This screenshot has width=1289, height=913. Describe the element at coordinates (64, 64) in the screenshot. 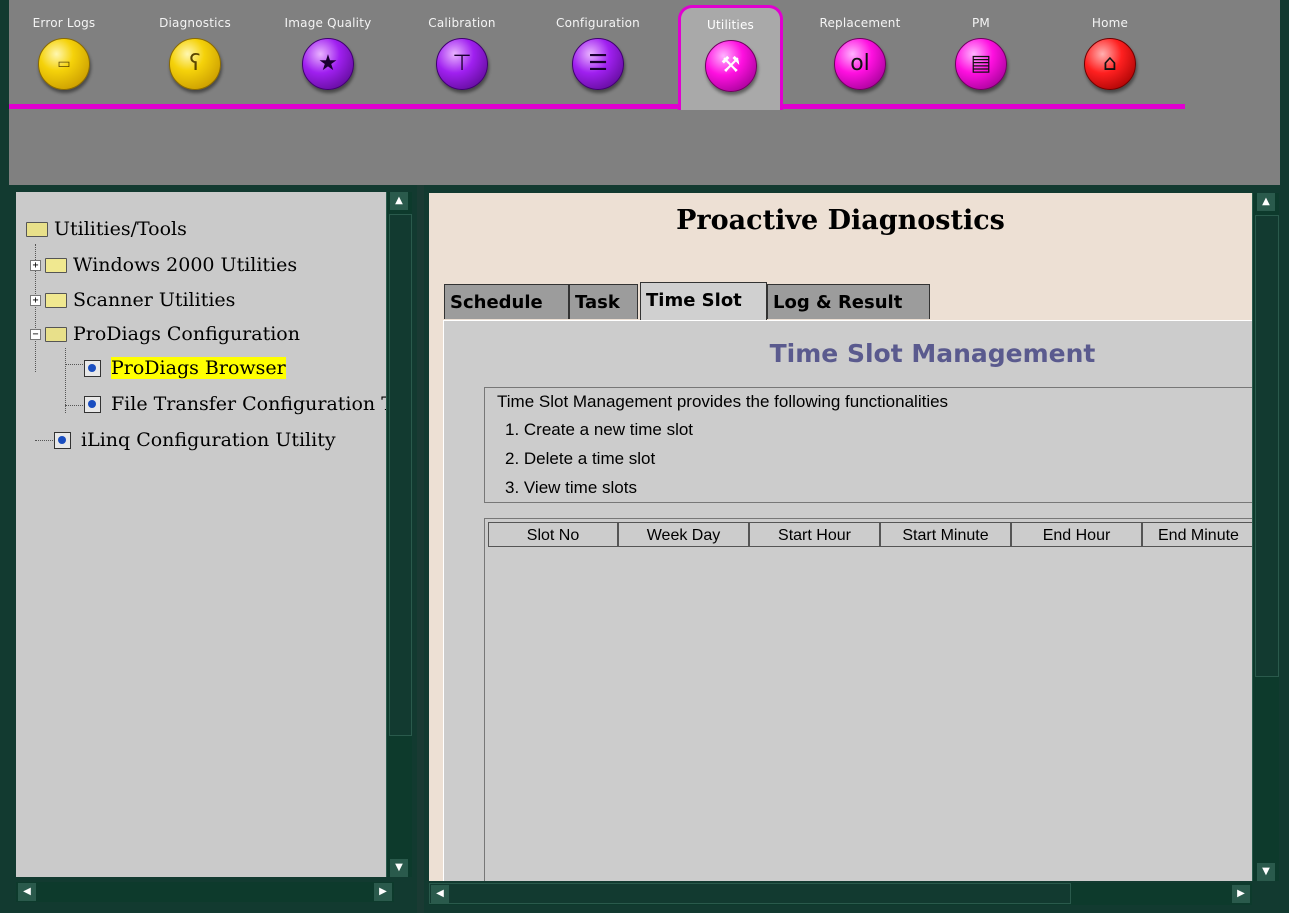

I see `error-log-icon: ▭` at that location.